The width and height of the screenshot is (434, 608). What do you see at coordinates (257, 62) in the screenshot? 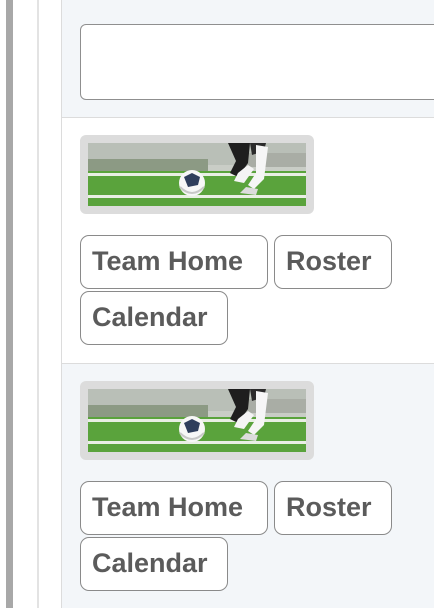
I see `search-input` at bounding box center [257, 62].